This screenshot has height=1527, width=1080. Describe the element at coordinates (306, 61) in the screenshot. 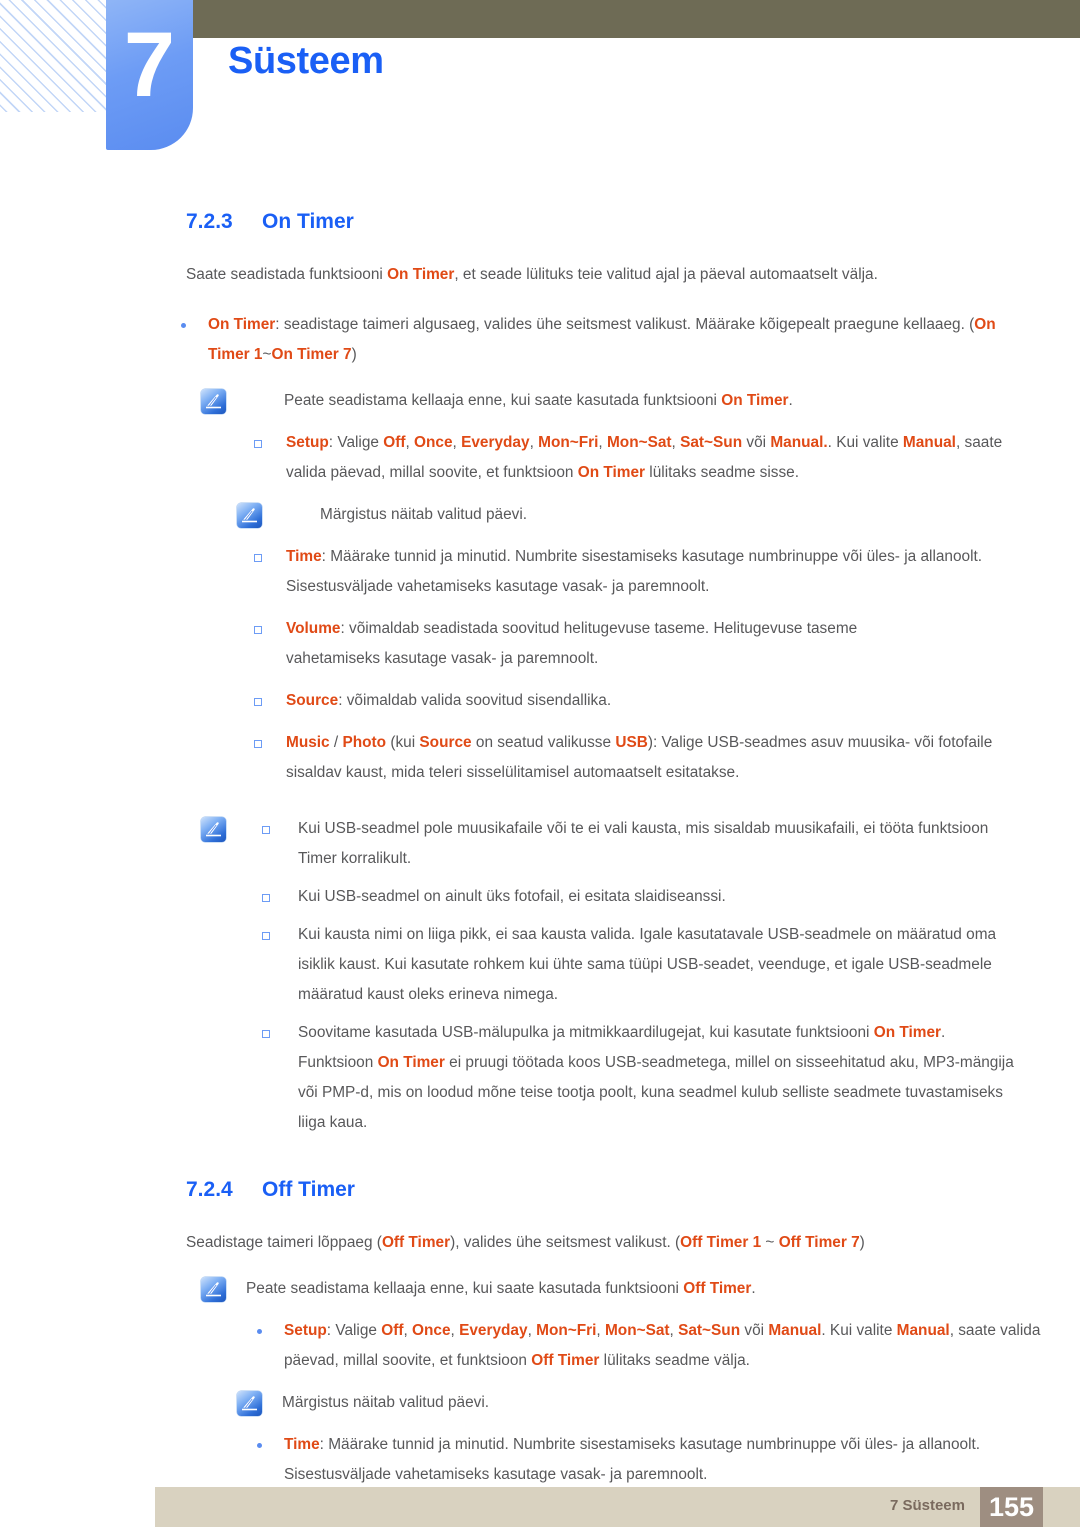

I see `chapter-title: Süsteem` at that location.